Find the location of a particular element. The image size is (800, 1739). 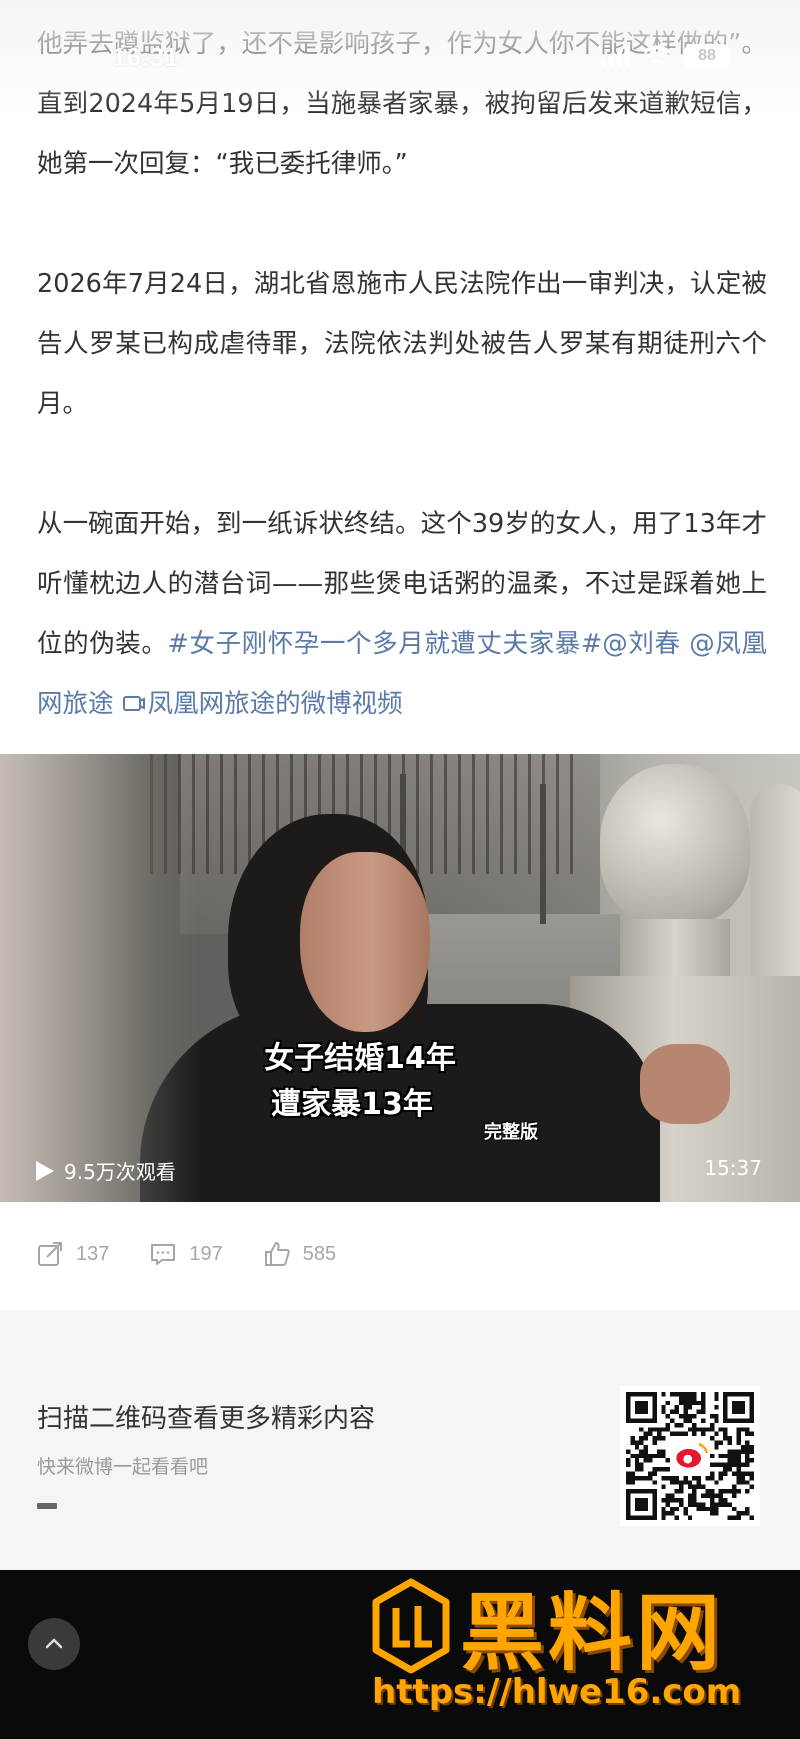

scroll-to-top-button is located at coordinates (54, 1644).